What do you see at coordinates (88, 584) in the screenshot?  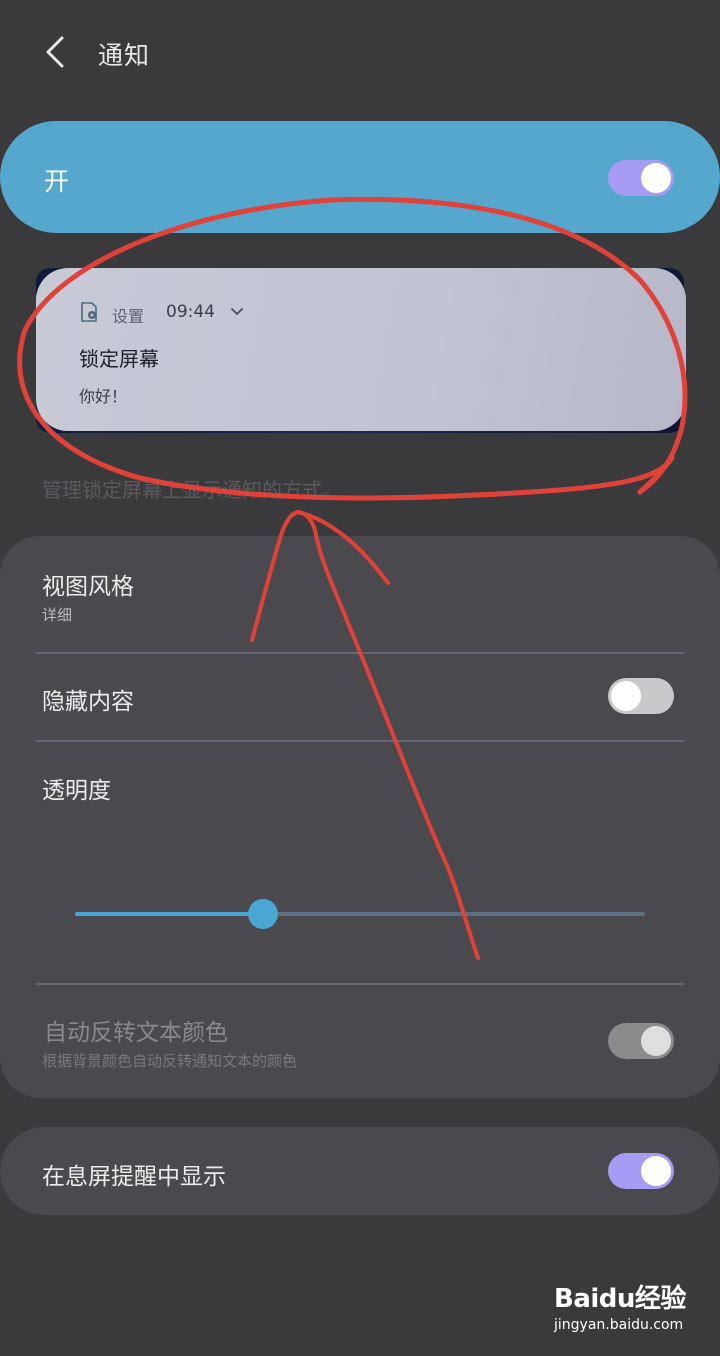 I see `view-style-label: 视图风格` at bounding box center [88, 584].